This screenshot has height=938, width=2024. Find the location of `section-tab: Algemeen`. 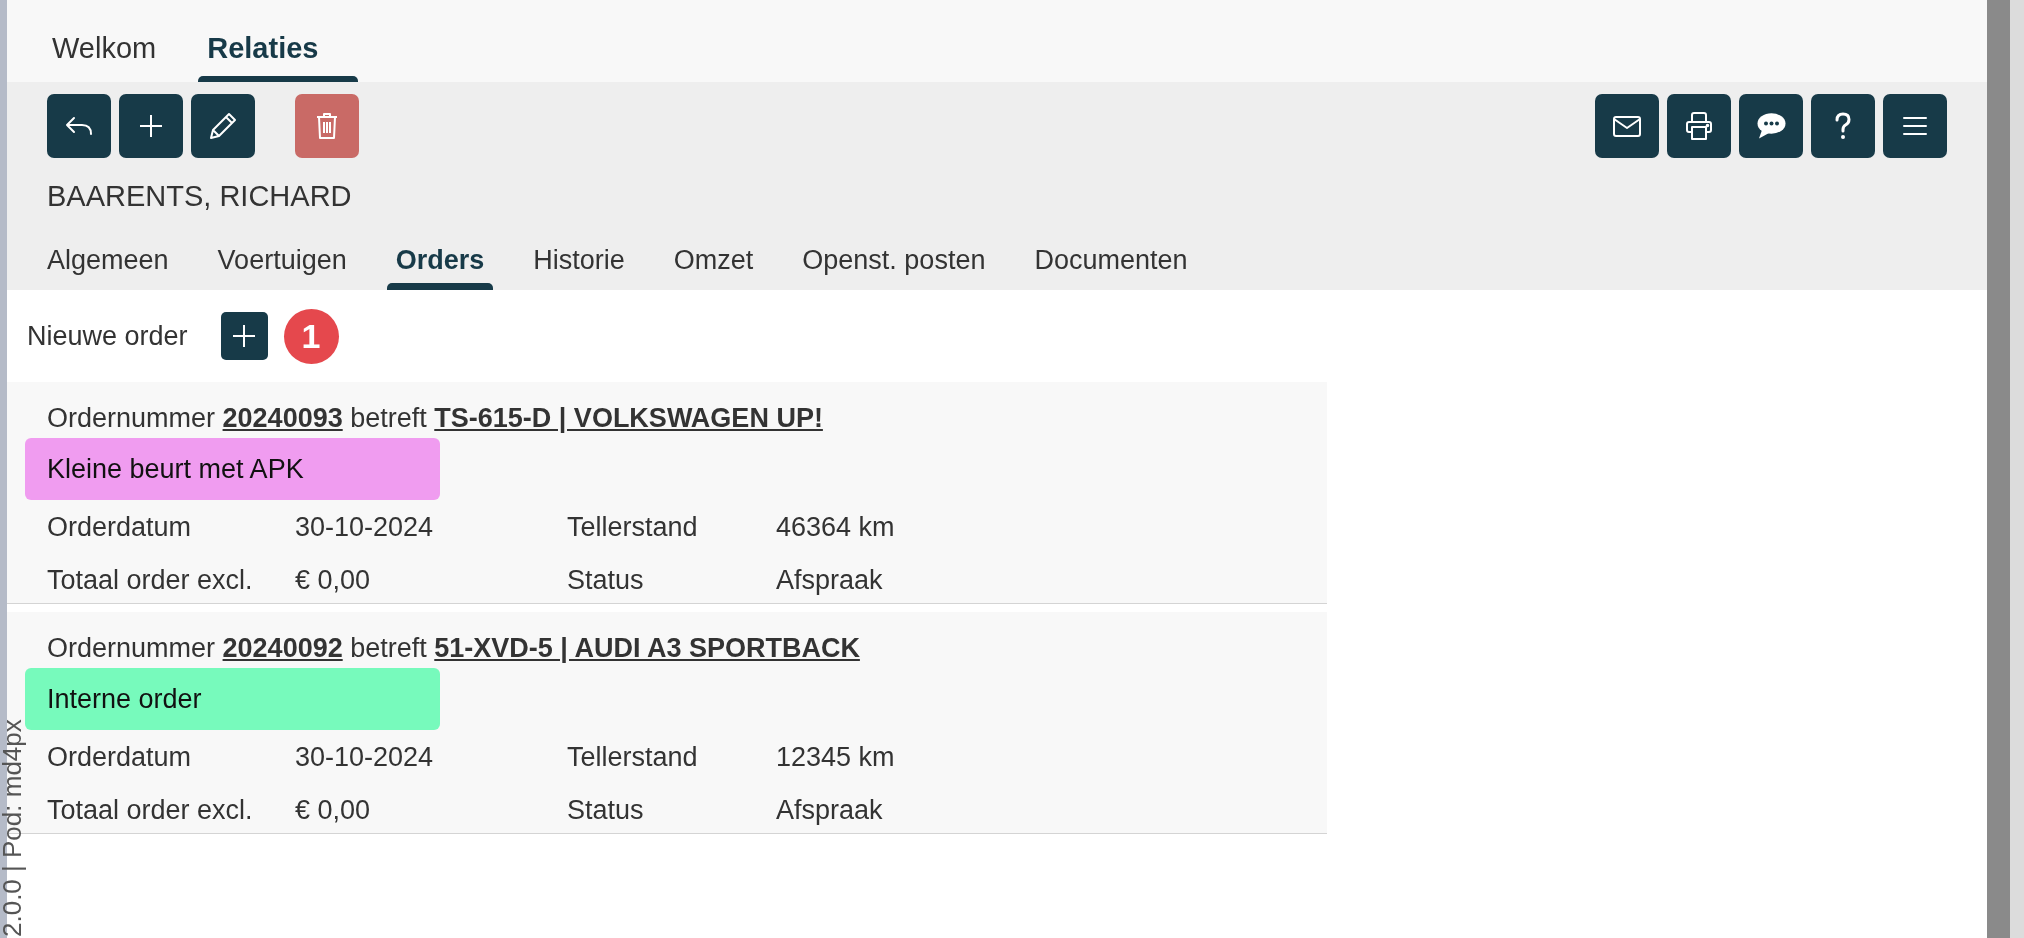

section-tab: Algemeen is located at coordinates (108, 252).